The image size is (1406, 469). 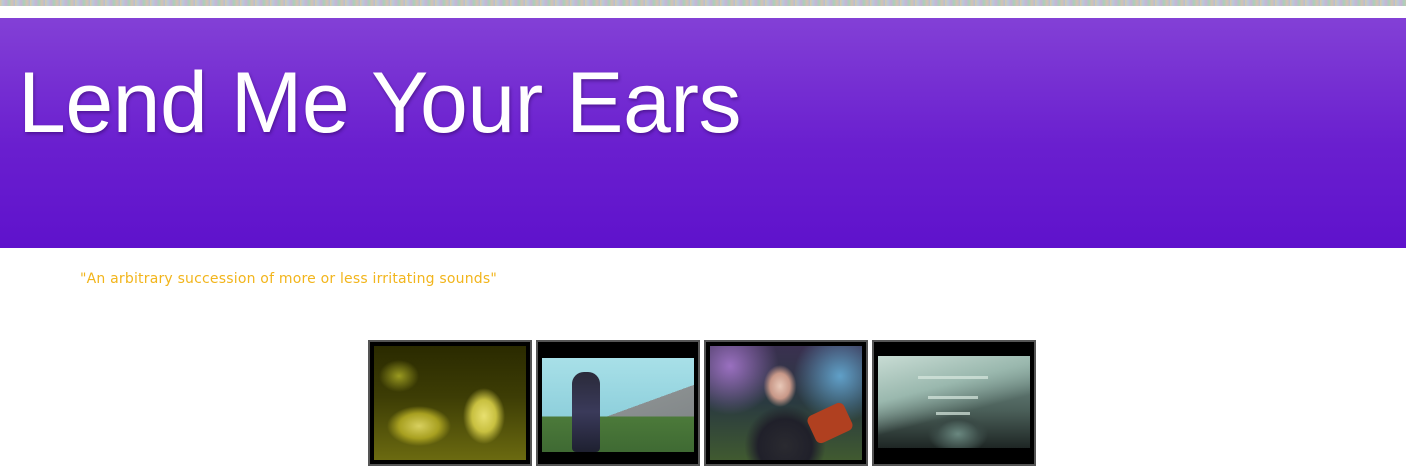 What do you see at coordinates (380, 103) in the screenshot?
I see `site-title: Lend Me Your Ears` at bounding box center [380, 103].